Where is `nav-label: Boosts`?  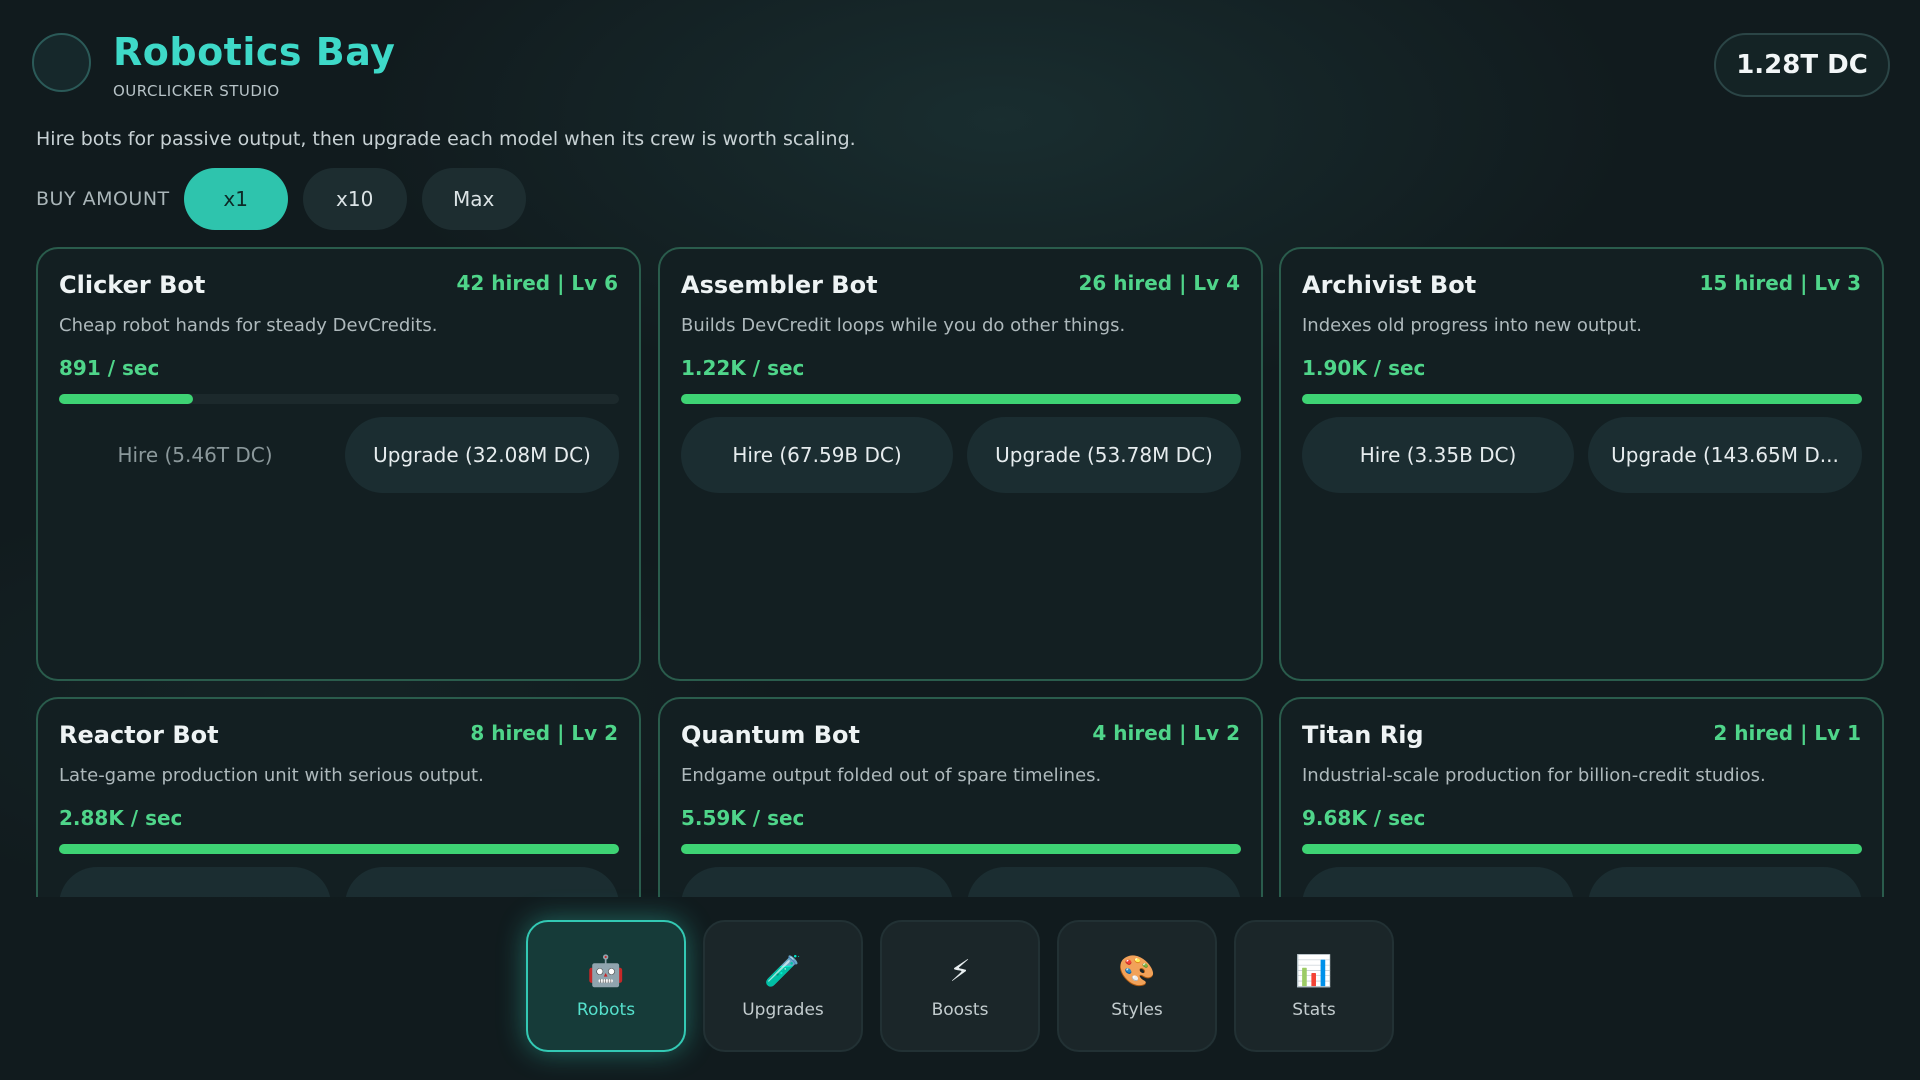
nav-label: Boosts is located at coordinates (960, 1010).